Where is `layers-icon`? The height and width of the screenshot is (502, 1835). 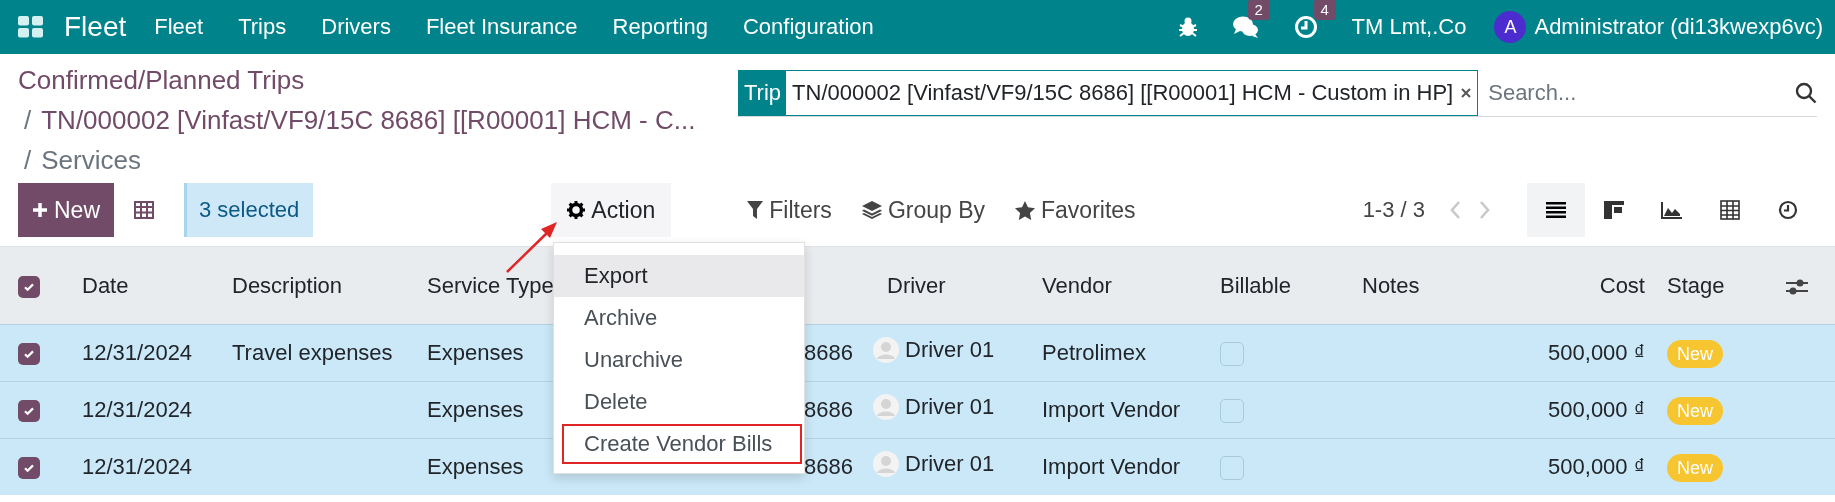
layers-icon is located at coordinates (871, 210).